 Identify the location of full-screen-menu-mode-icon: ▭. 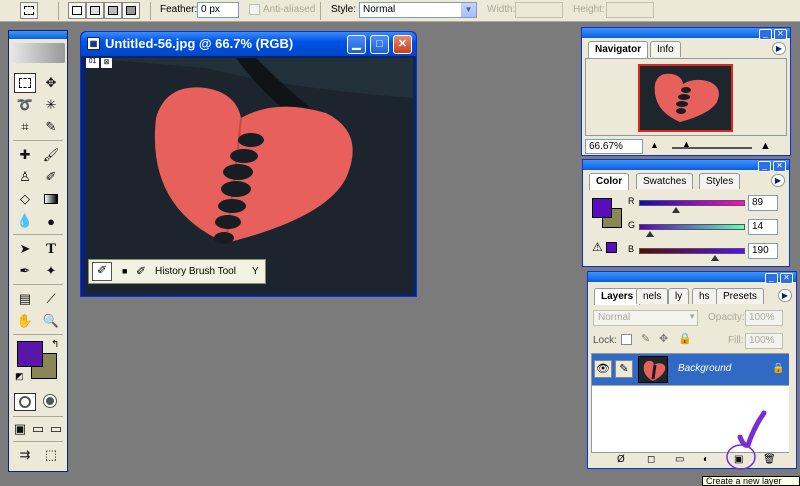
(38, 429).